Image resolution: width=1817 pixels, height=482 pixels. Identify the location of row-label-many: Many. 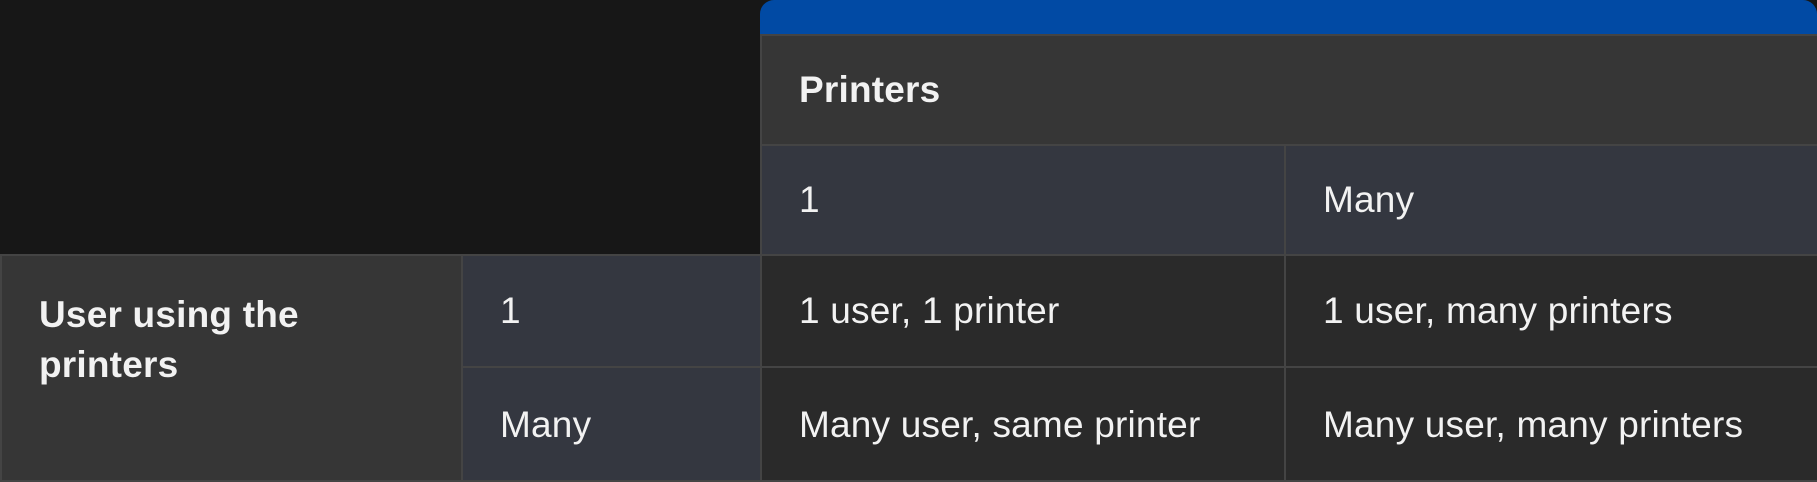
(611, 425).